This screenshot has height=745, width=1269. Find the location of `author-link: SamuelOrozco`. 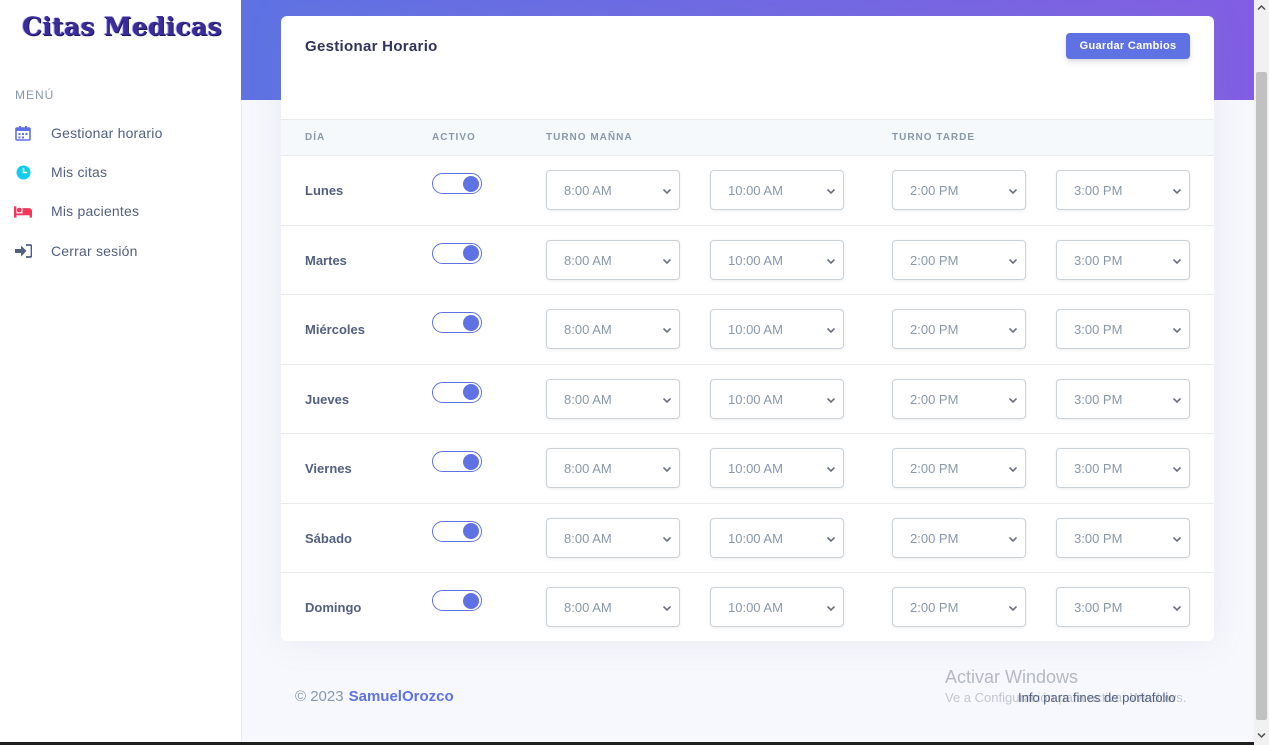

author-link: SamuelOrozco is located at coordinates (401, 696).